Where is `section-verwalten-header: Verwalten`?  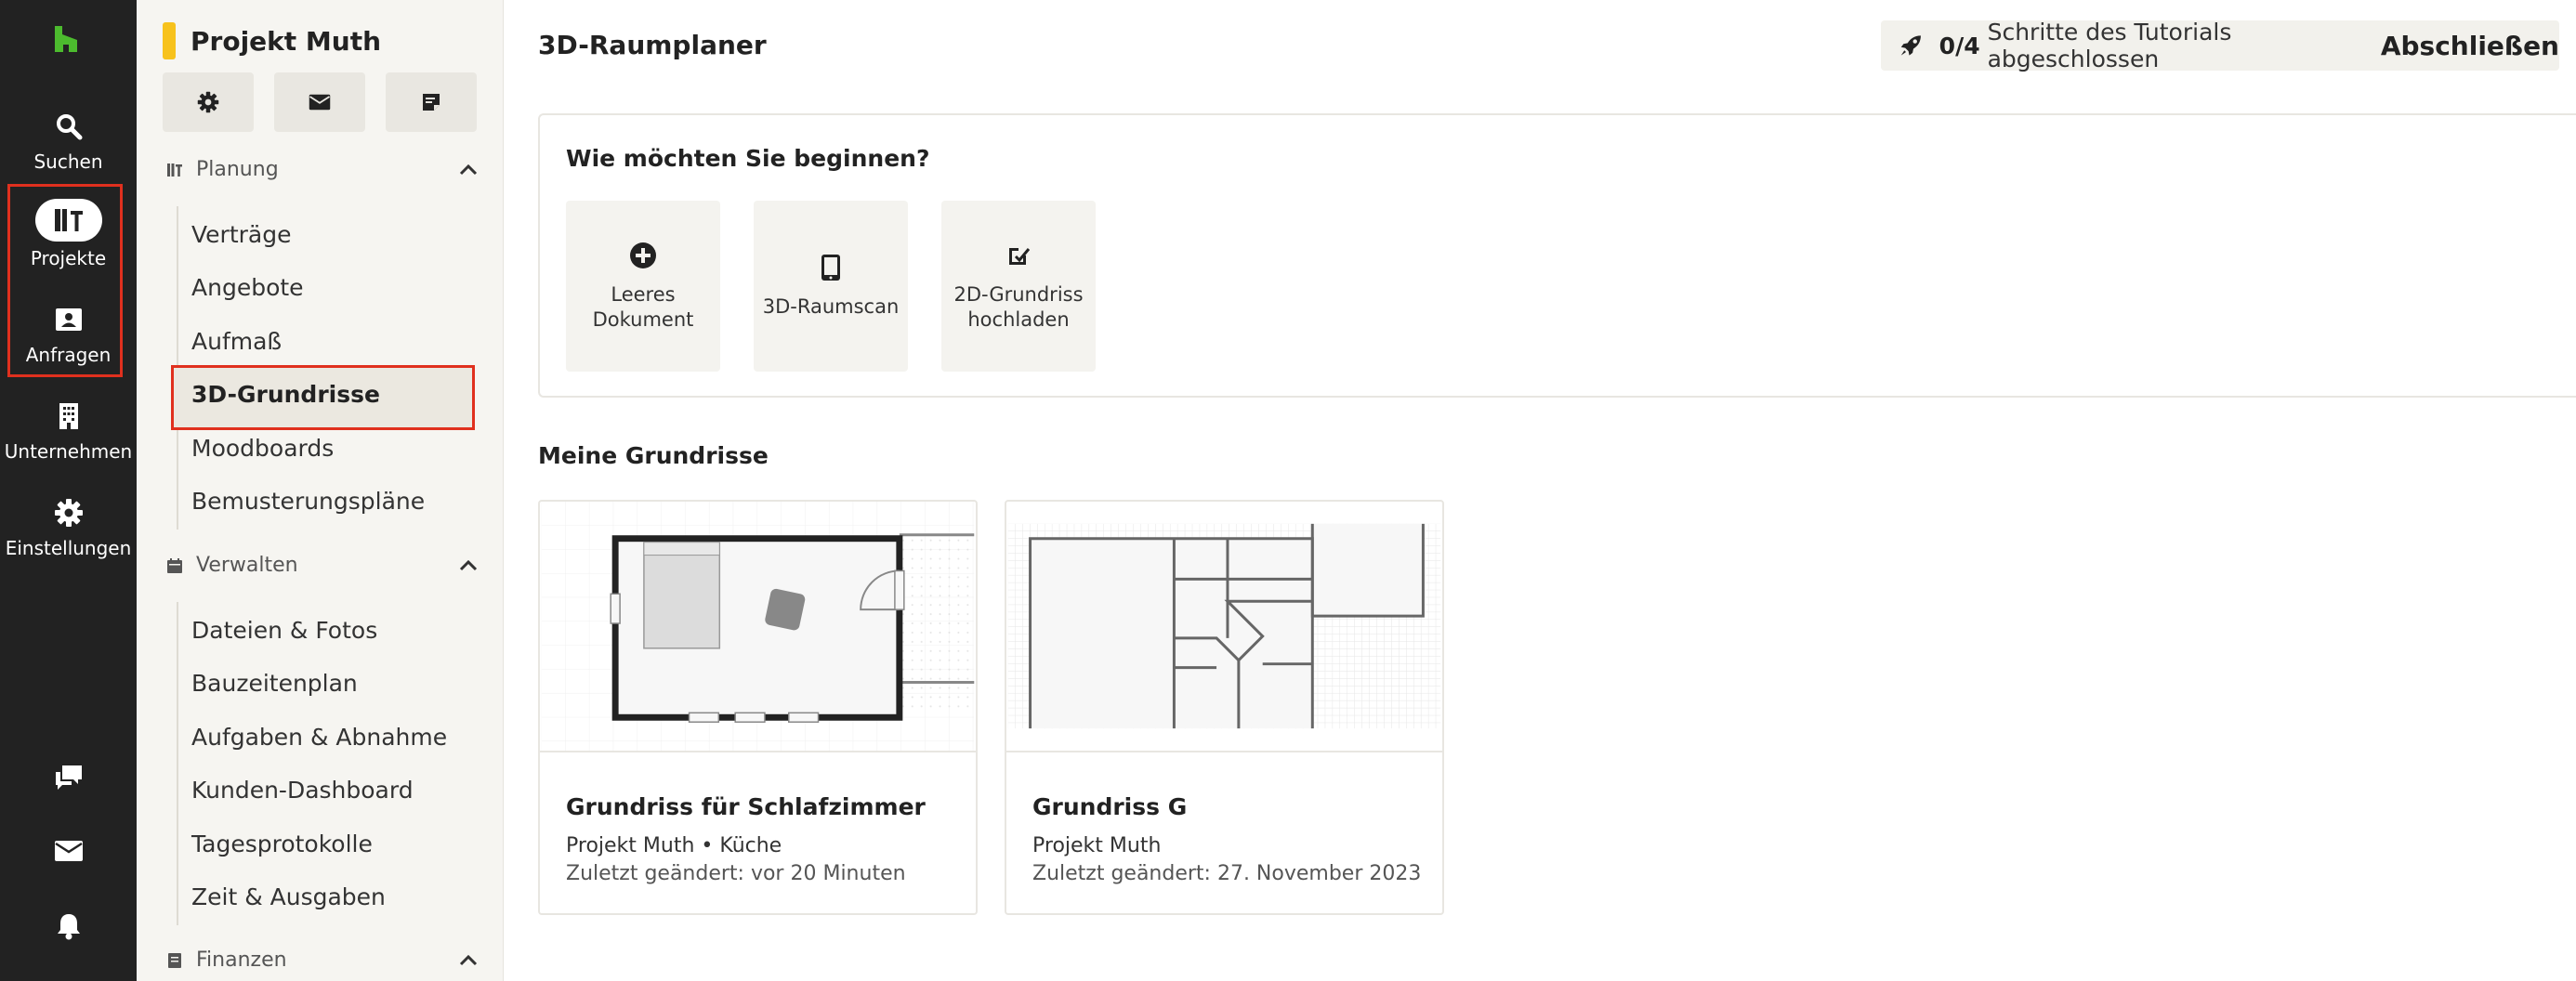
section-verwalten-header: Verwalten is located at coordinates (322, 565).